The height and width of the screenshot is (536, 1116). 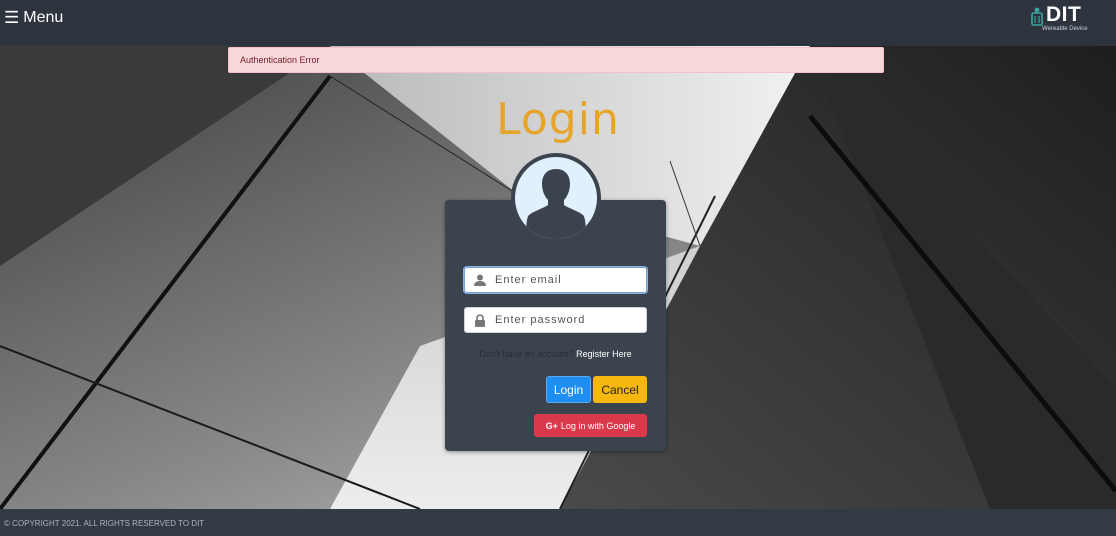 I want to click on menu-button: ☰ Menu, so click(x=33, y=18).